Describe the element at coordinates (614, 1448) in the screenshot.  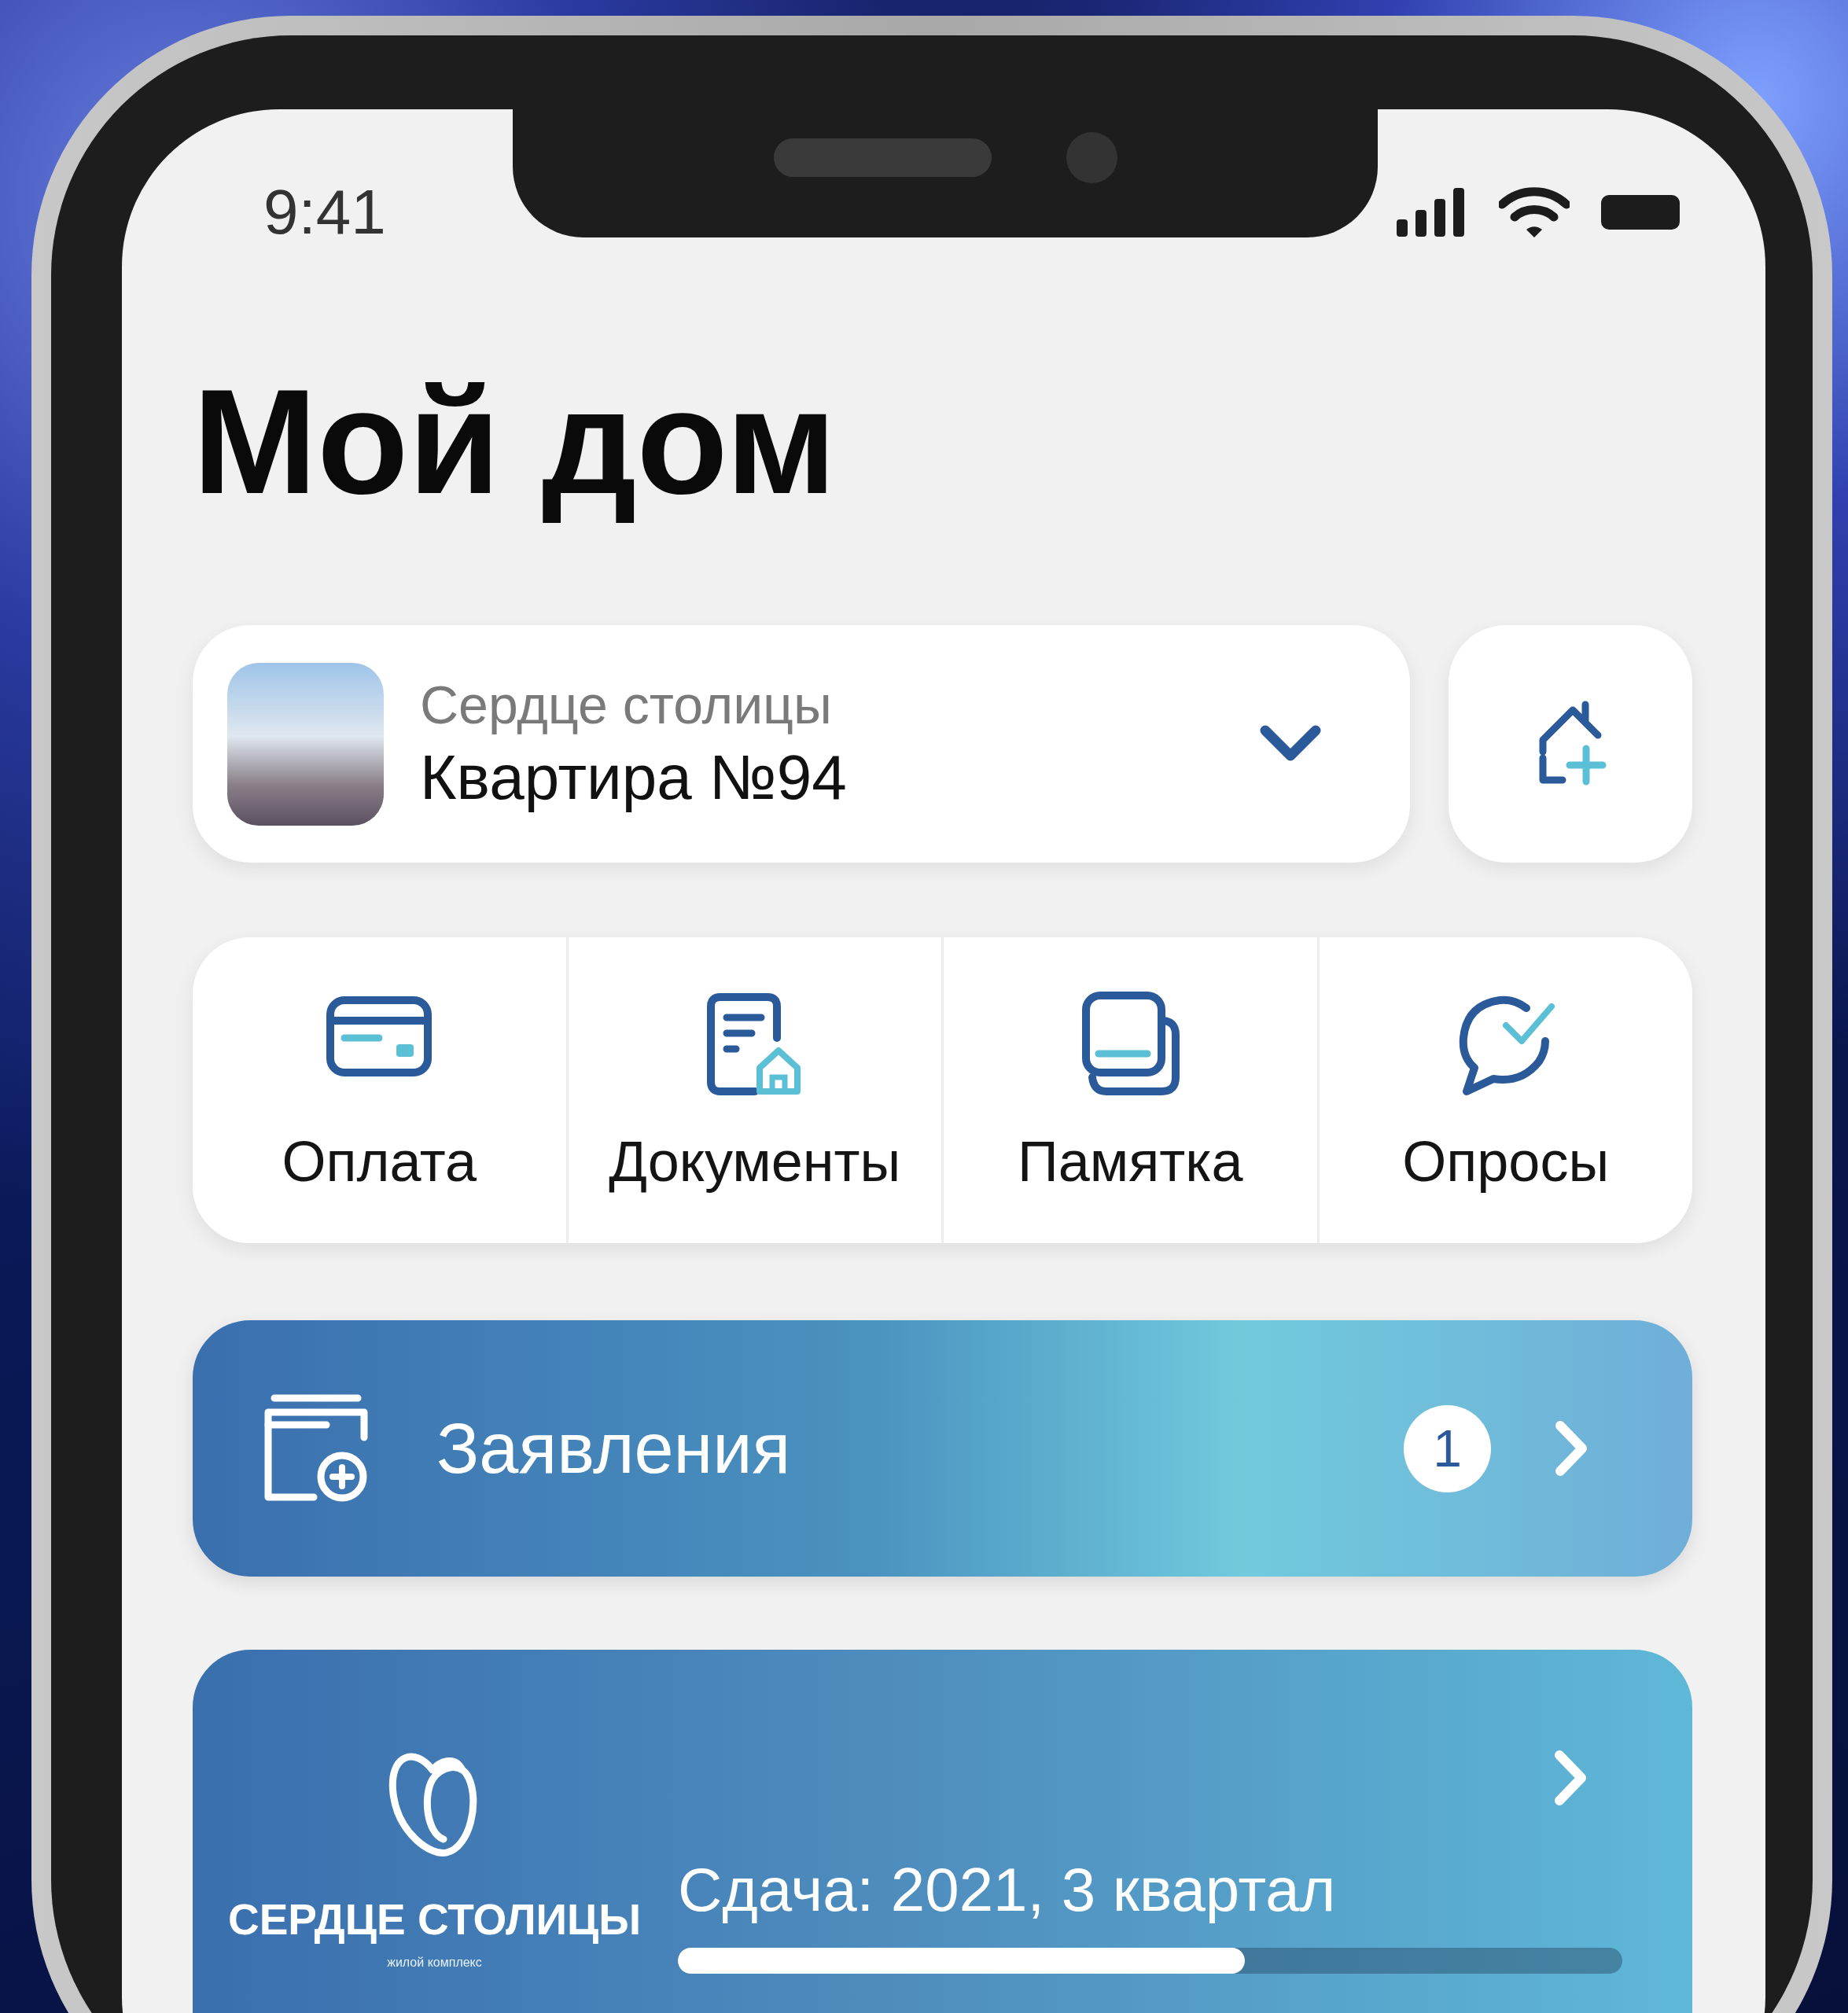
I see `applications-label: Заявления` at that location.